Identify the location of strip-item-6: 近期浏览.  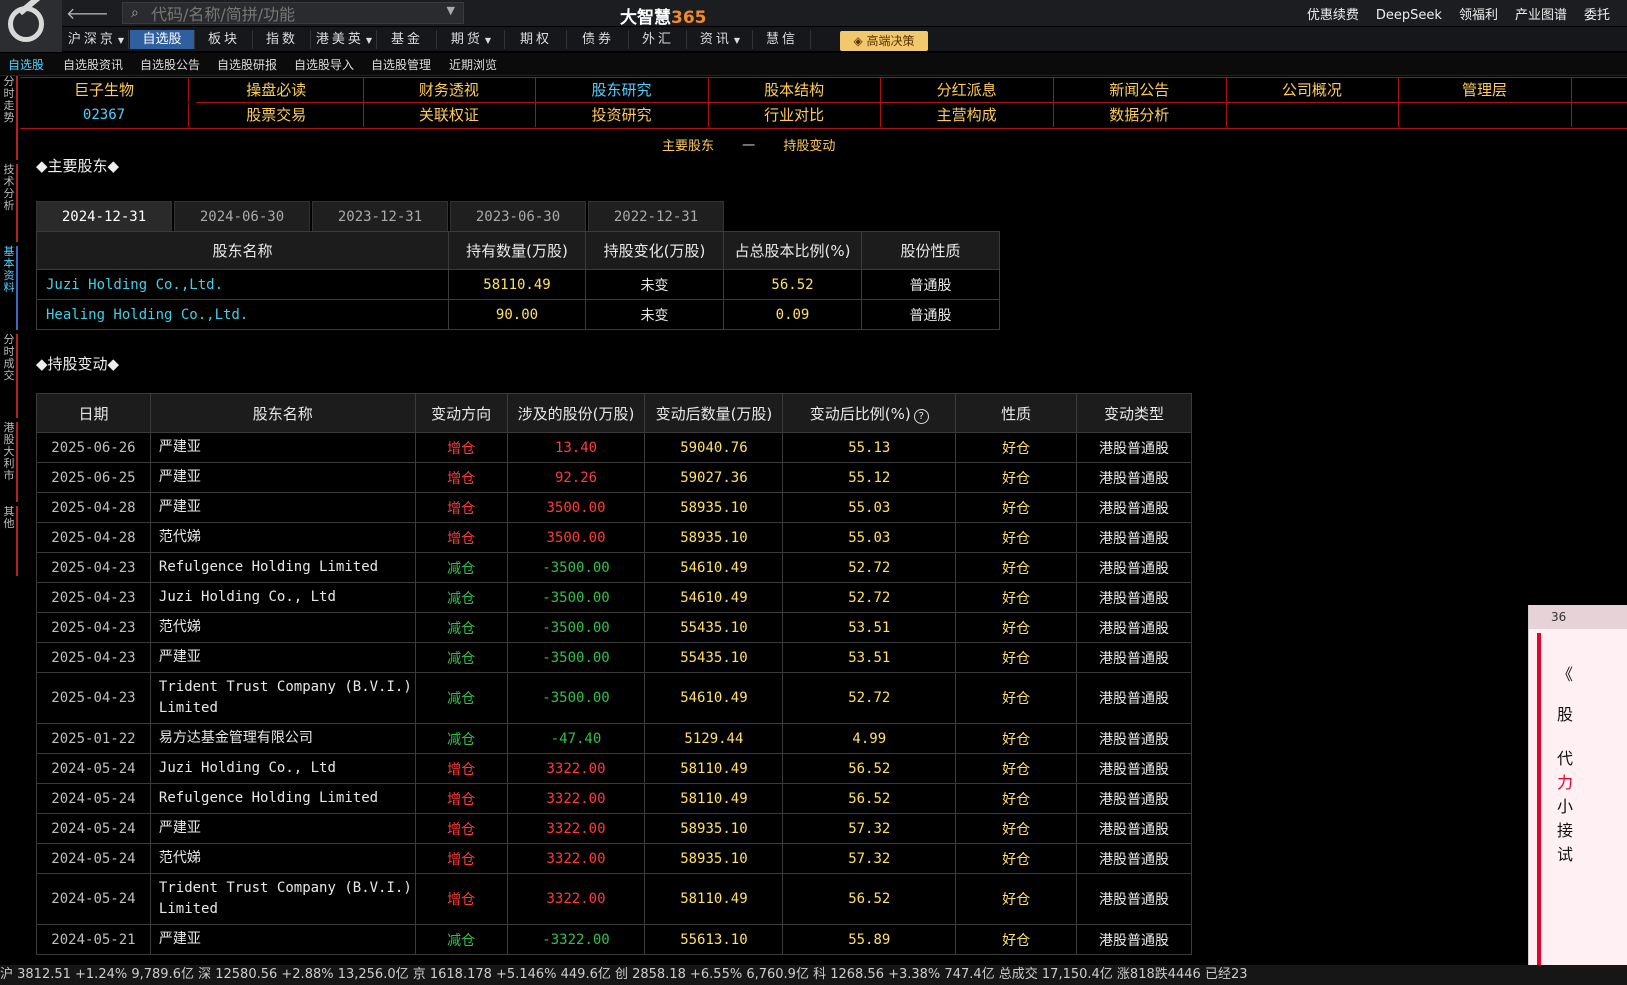
(473, 64).